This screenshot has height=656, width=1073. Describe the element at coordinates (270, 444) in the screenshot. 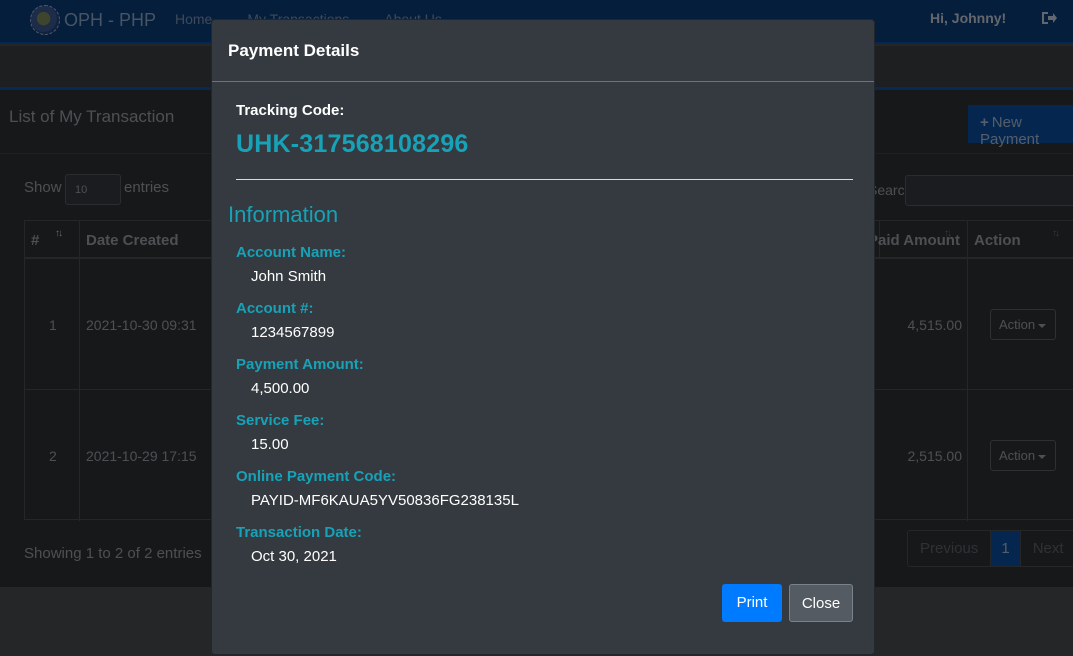

I see `service-fee-value: 15.00` at that location.